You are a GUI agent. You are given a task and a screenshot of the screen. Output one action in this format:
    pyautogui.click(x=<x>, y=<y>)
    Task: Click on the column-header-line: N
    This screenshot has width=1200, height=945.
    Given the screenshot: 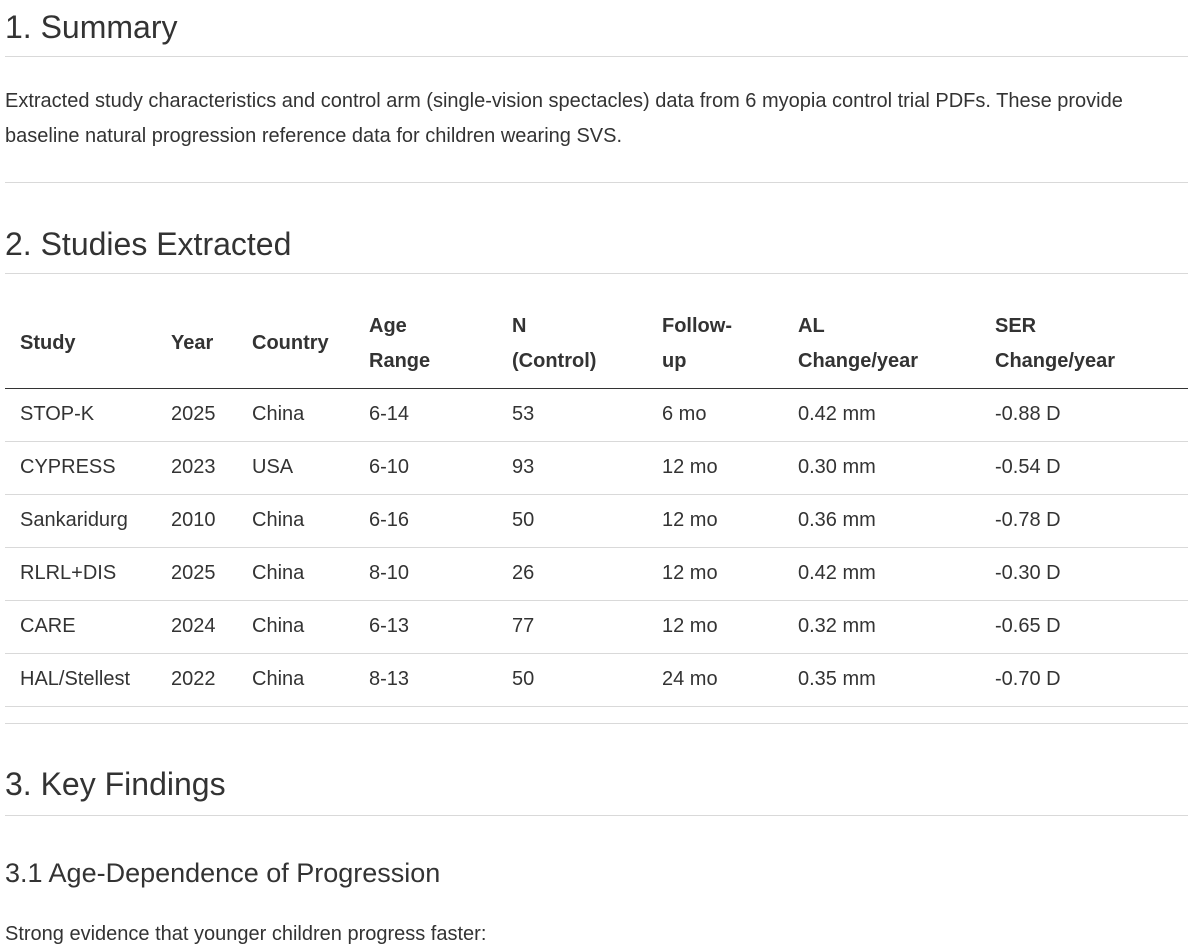 What is the action you would take?
    pyautogui.click(x=519, y=325)
    